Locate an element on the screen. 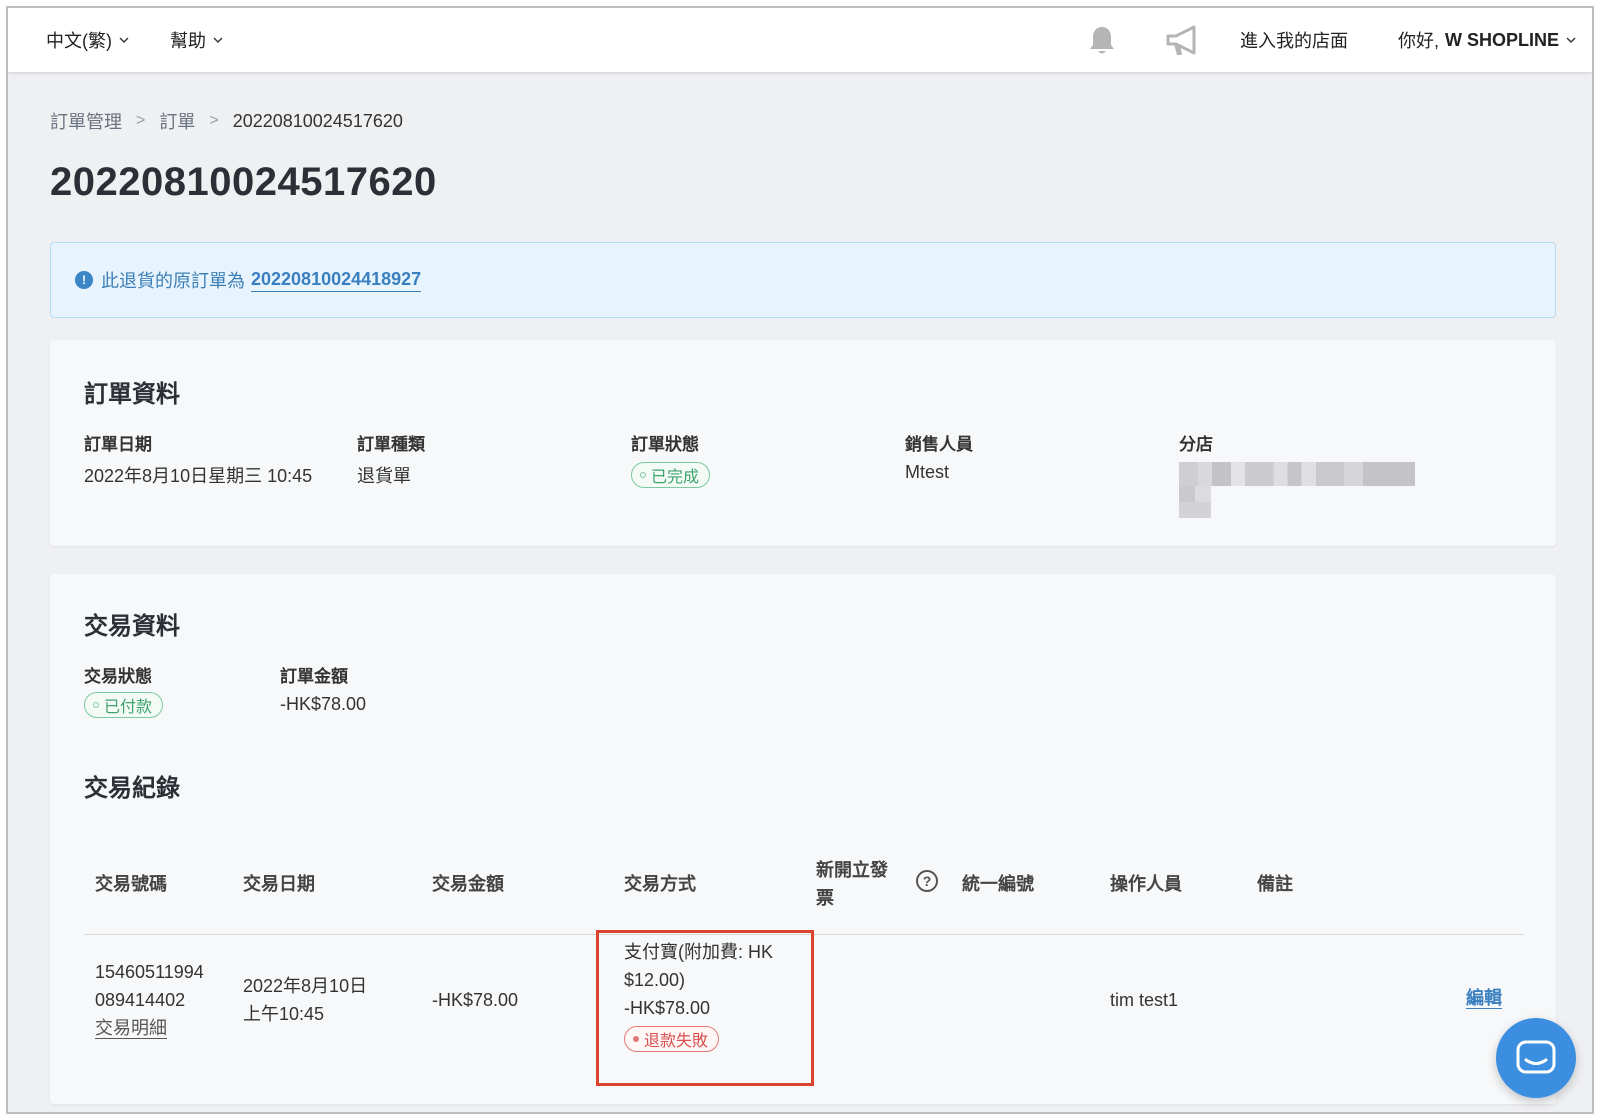  info-icon: ! is located at coordinates (84, 280).